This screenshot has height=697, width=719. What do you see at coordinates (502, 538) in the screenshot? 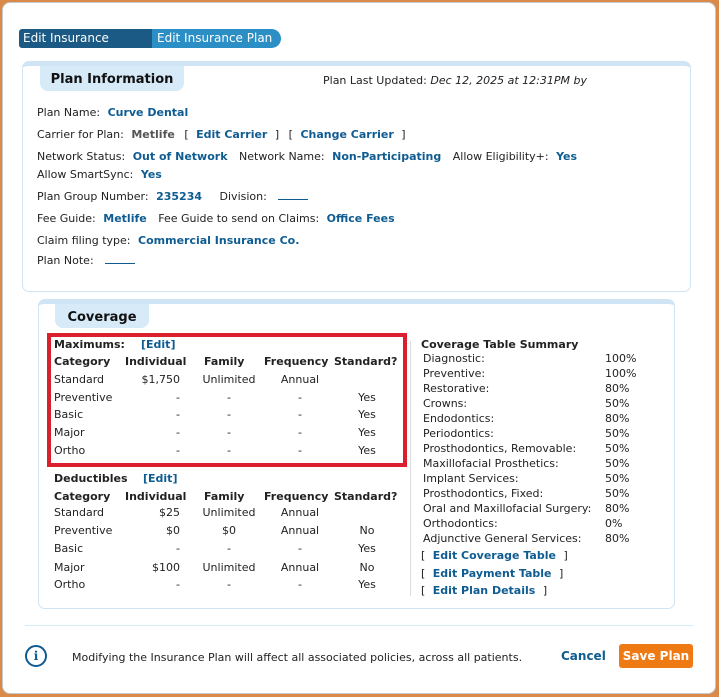
I see `summary-label-12: Adjunctive General Services:` at bounding box center [502, 538].